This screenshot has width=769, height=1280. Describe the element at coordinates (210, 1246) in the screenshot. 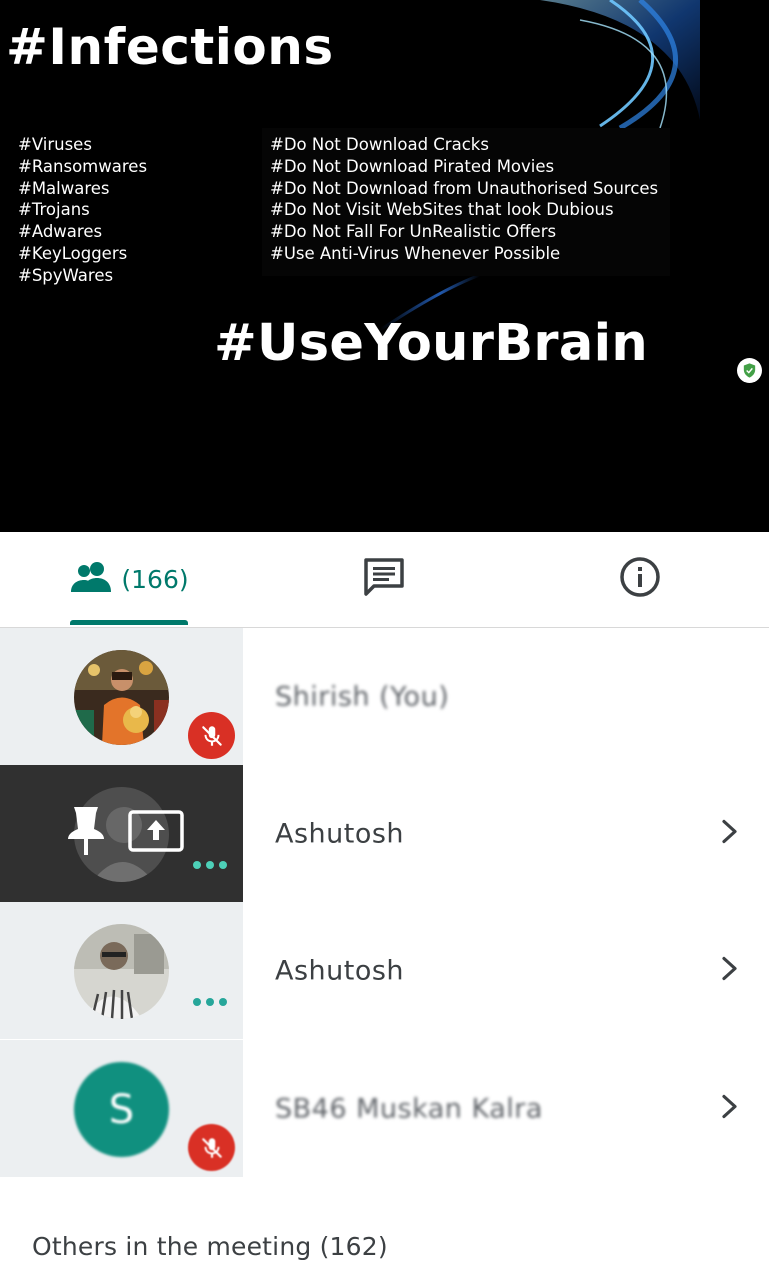

I see `others-in-meeting-label: Others in the meeting (162)` at that location.